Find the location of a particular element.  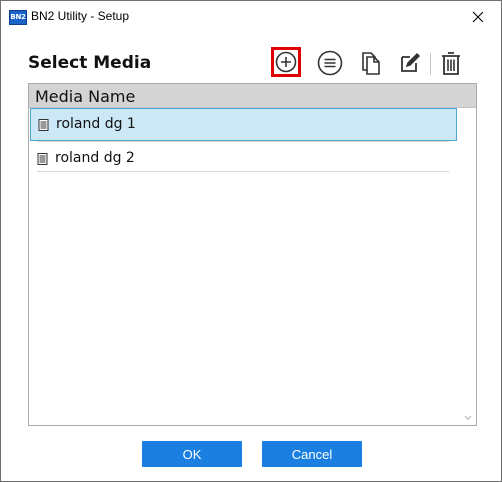

close-button is located at coordinates (478, 16).